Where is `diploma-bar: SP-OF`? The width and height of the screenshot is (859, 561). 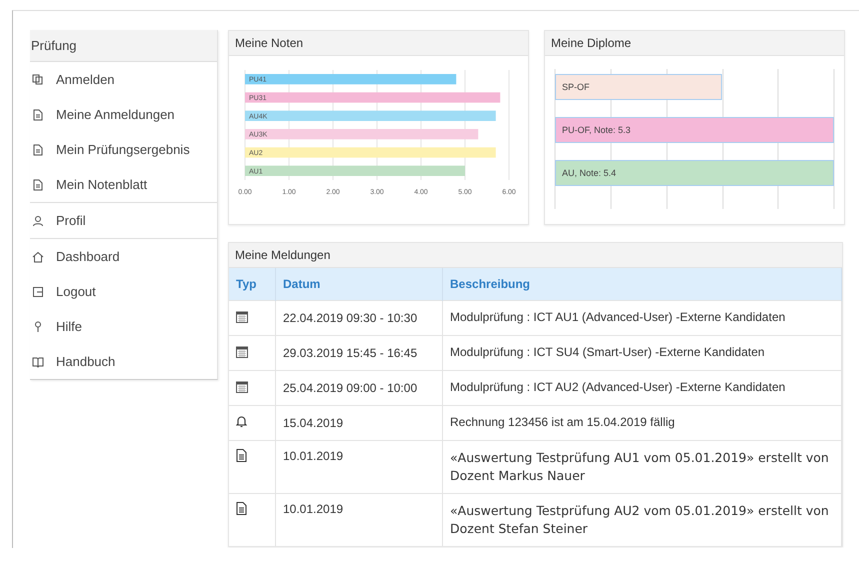
diploma-bar: SP-OF is located at coordinates (638, 87).